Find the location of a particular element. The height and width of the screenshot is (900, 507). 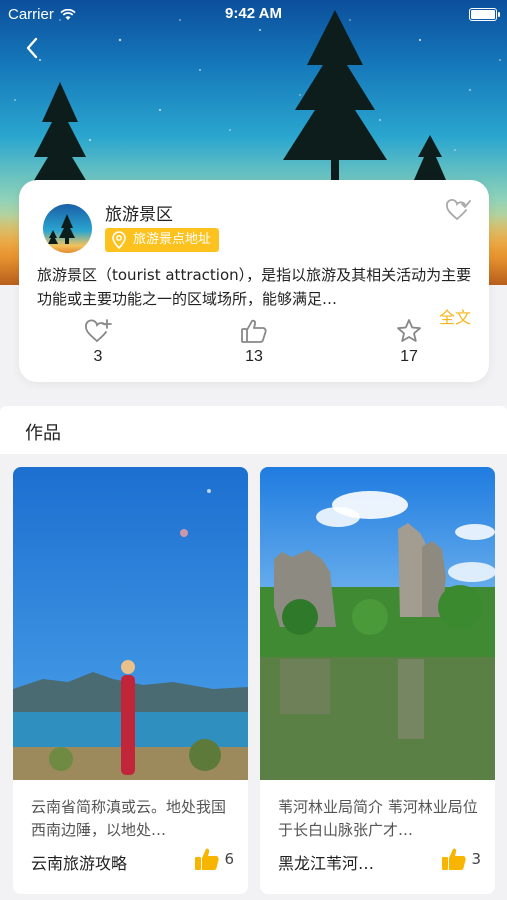

status-bar: Carrier 9:42 AM is located at coordinates (253, 14).